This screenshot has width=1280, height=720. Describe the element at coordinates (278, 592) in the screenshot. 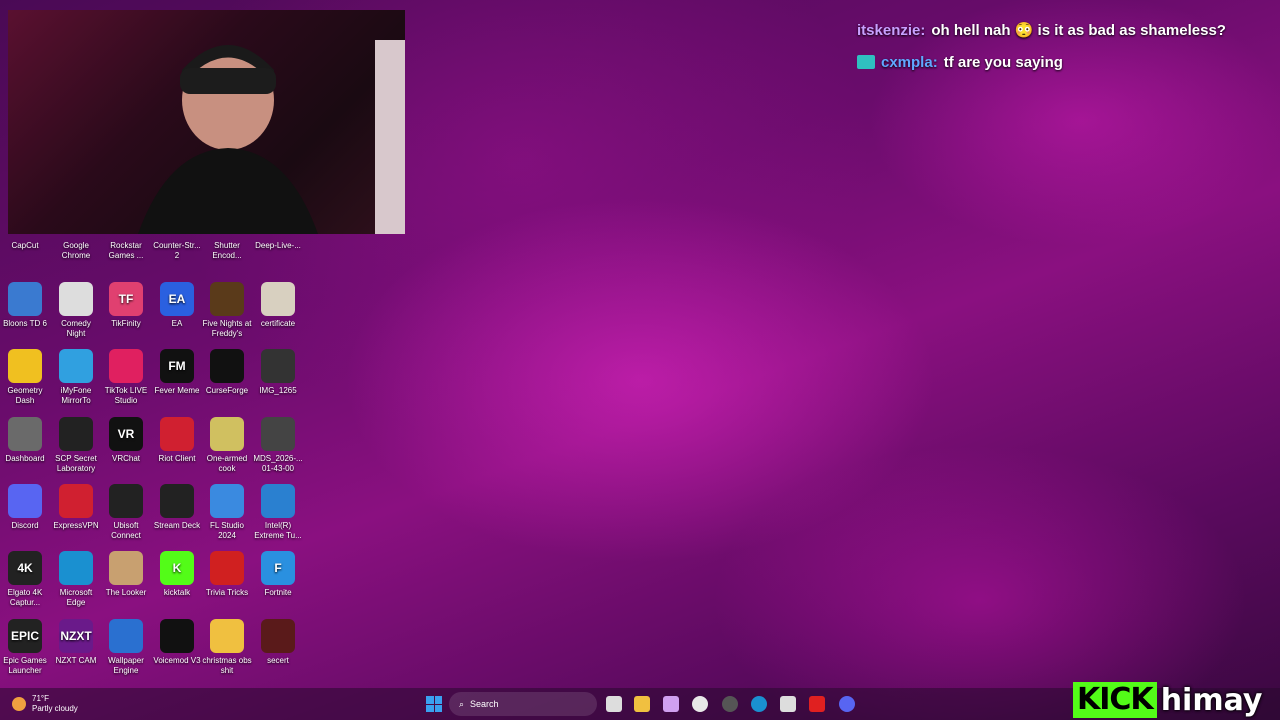

I see `desktop-icon-label: Fortnite` at that location.